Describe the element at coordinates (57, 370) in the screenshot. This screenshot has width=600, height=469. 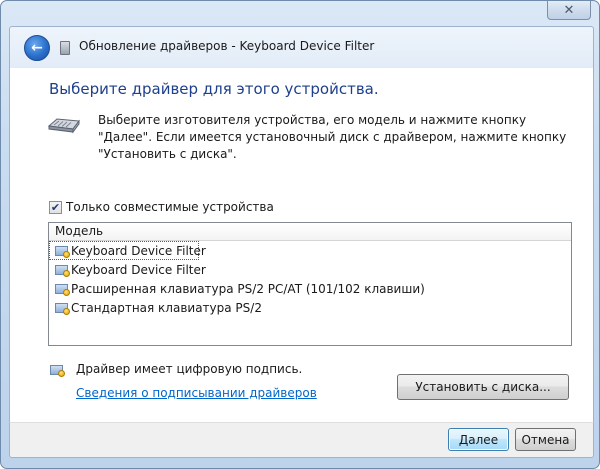
I see `signed-driver-icon` at that location.